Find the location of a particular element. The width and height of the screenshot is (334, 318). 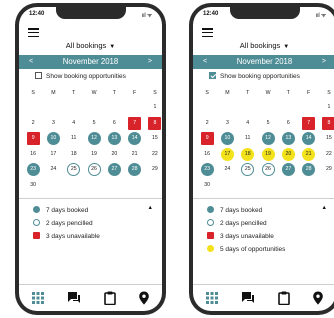

calendar-day: 21 is located at coordinates (134, 154).